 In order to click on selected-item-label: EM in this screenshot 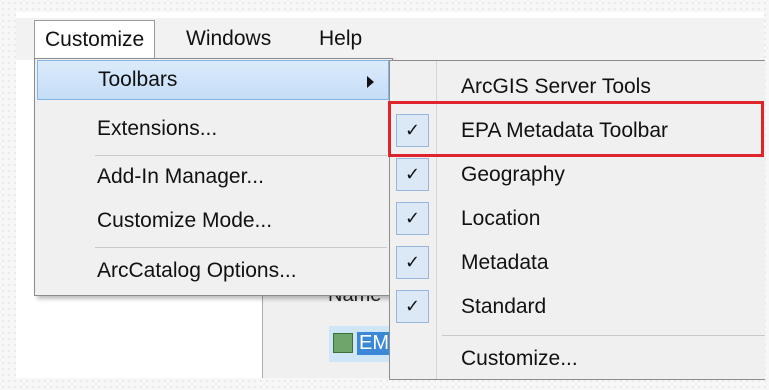, I will do `click(374, 343)`.